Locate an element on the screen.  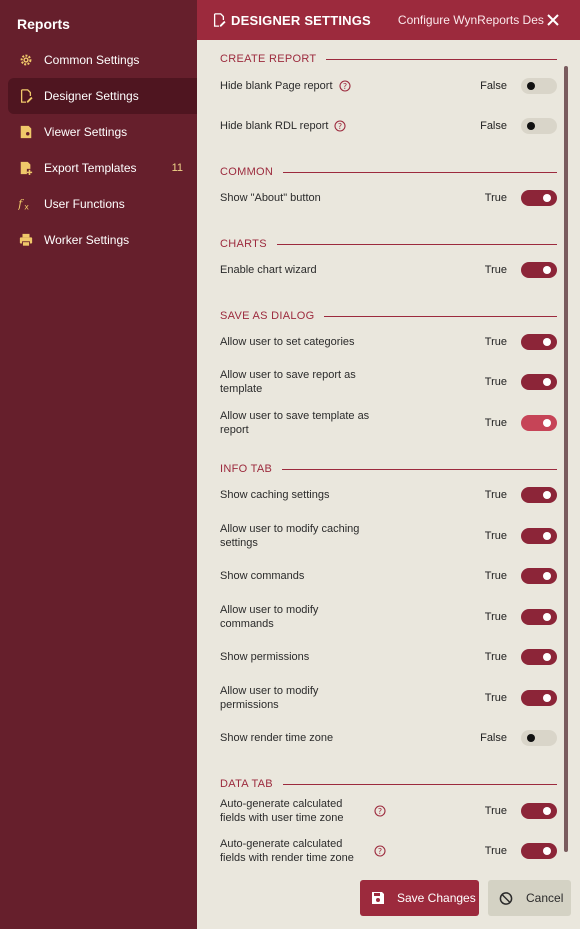
svg-text: f is located at coordinates (21, 204).